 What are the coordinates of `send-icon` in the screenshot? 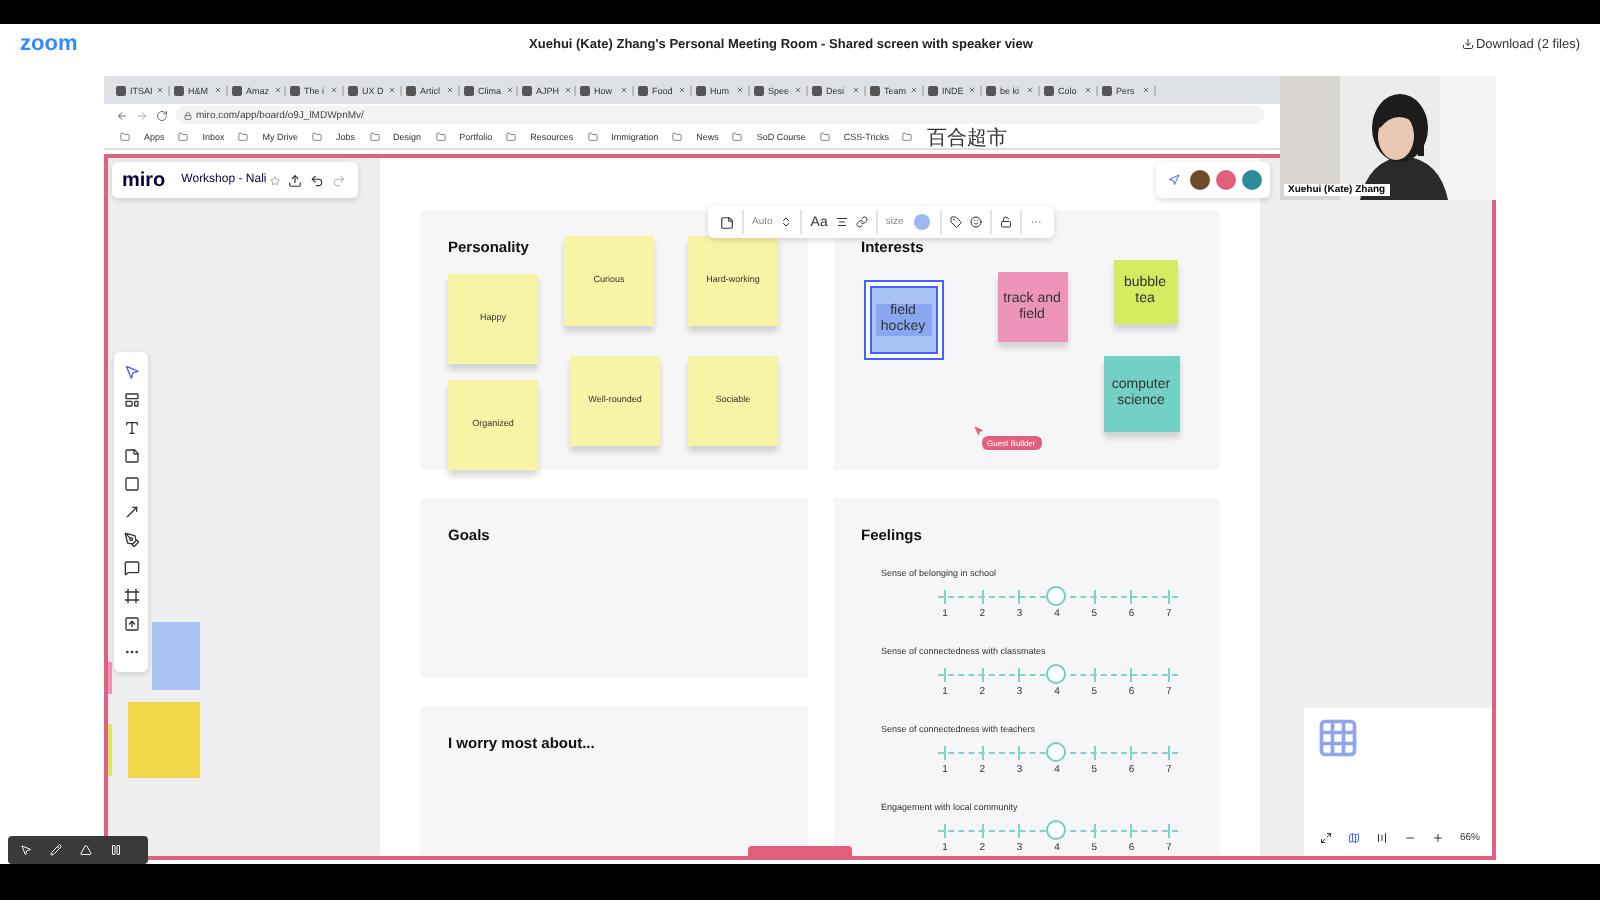 It's located at (1174, 180).